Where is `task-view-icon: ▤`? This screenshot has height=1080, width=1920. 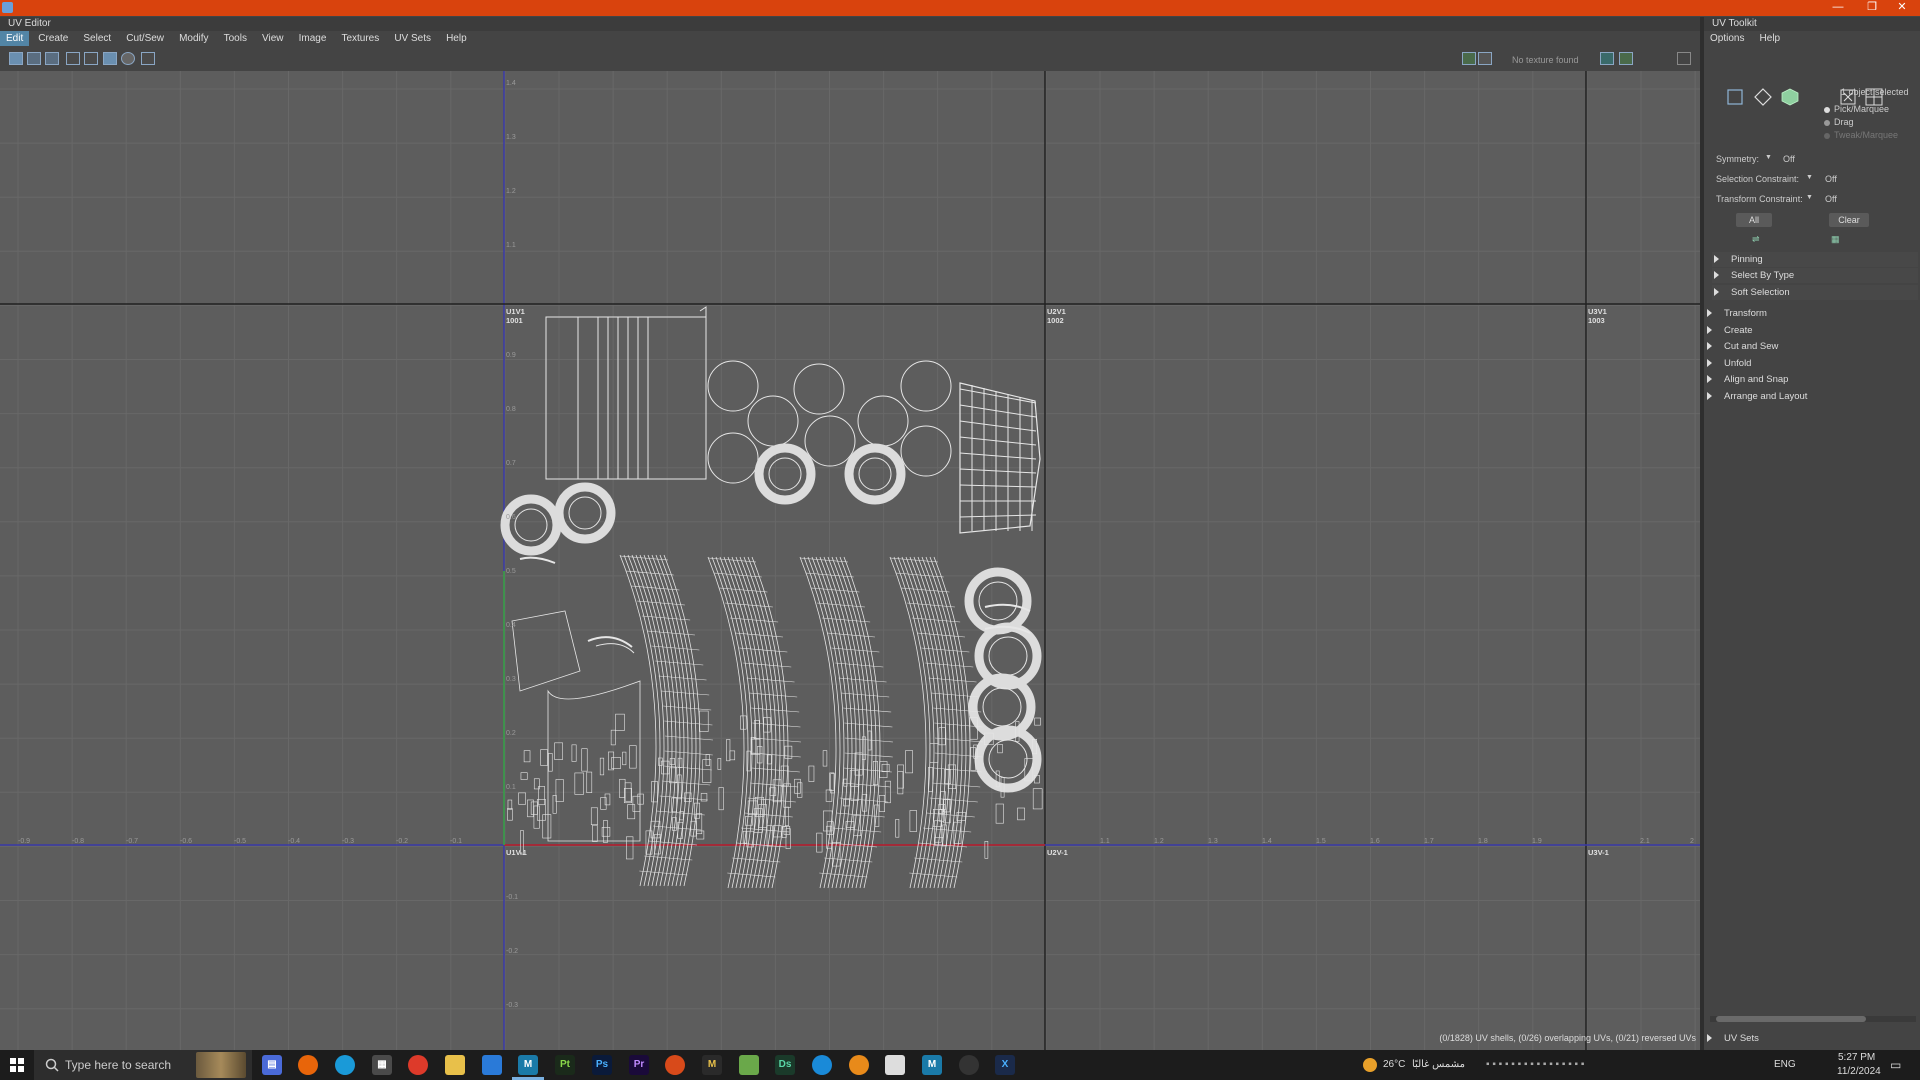 task-view-icon: ▤ is located at coordinates (272, 1065).